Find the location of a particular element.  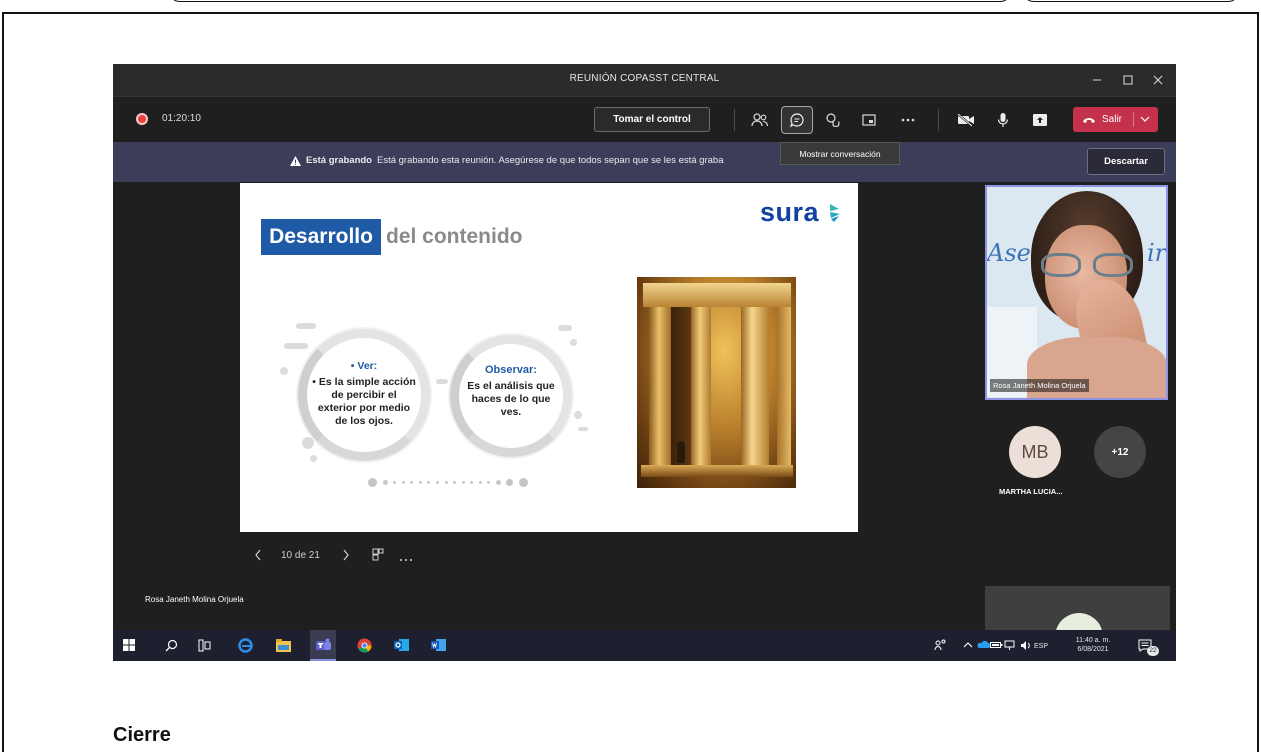

chat-glyph is located at coordinates (796, 120).